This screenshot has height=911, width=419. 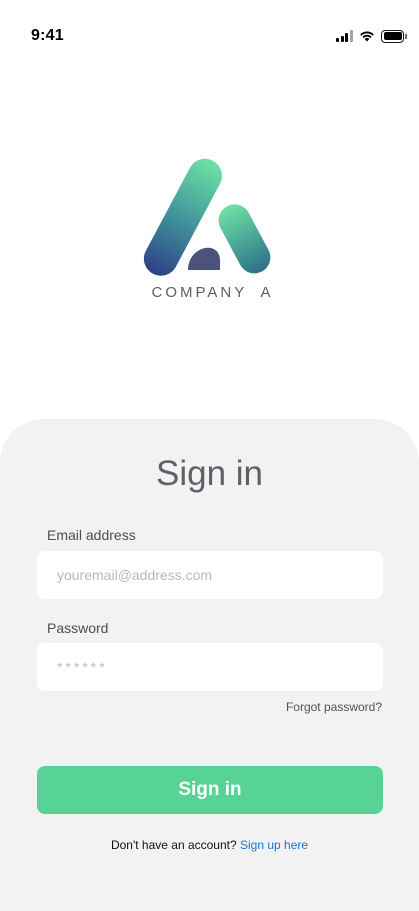 What do you see at coordinates (274, 845) in the screenshot?
I see `sign-up-link: Sign up here` at bounding box center [274, 845].